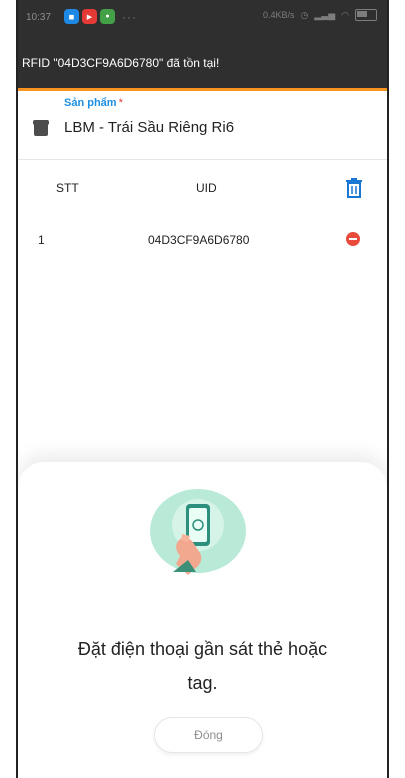 The width and height of the screenshot is (405, 778). I want to click on youtube-icon: ▶, so click(89, 16).